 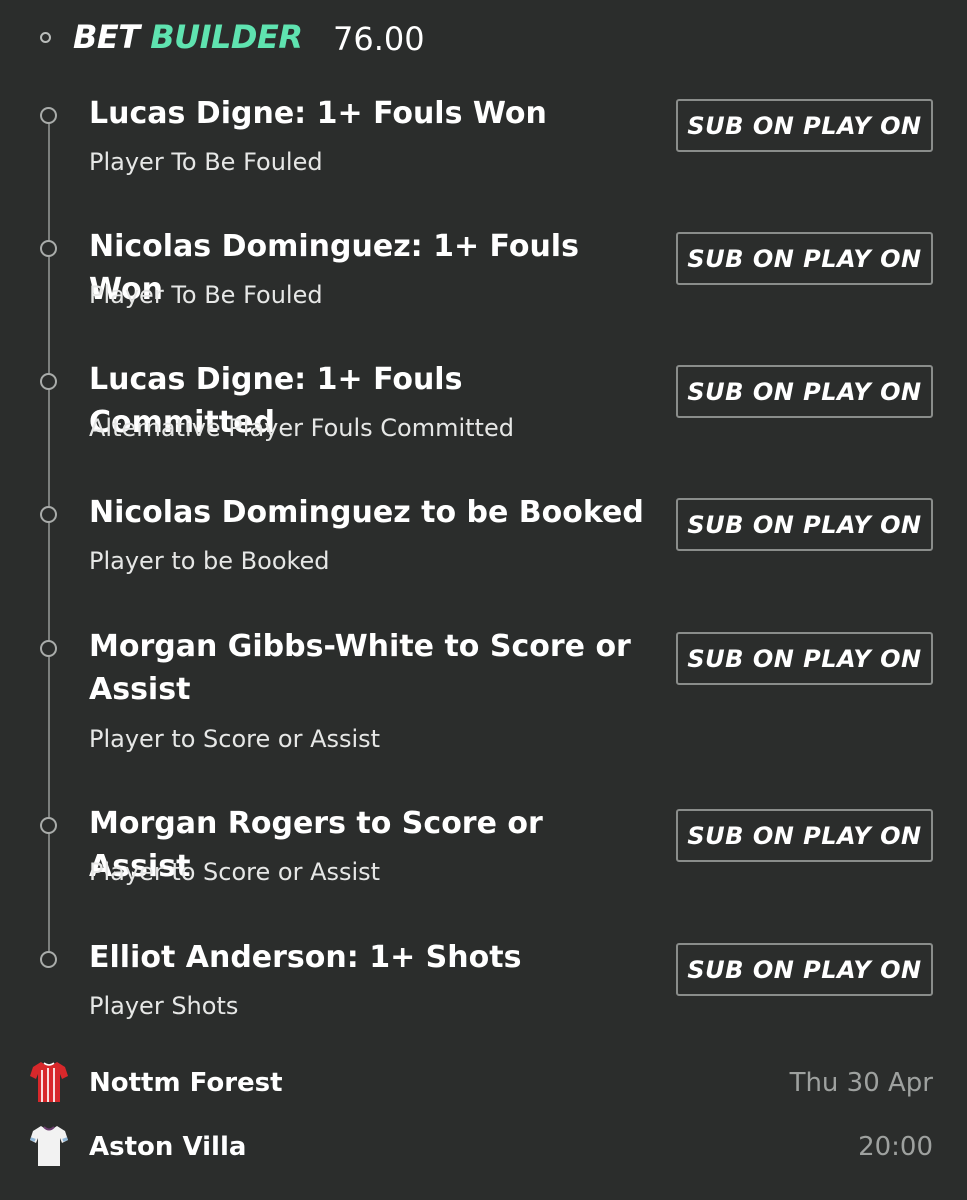 What do you see at coordinates (186, 1083) in the screenshot?
I see `home-team-name: Nottm Forest` at bounding box center [186, 1083].